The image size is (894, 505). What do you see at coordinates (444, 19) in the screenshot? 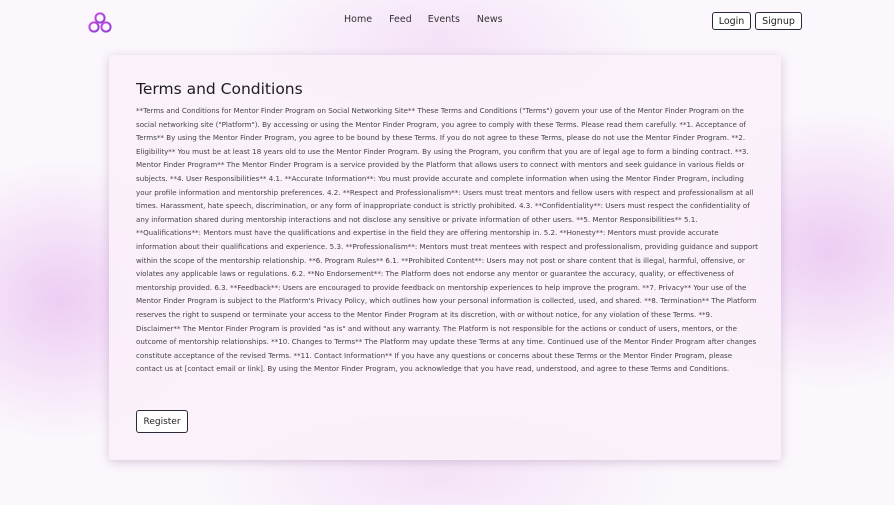
I see `nav-link-events: Events` at bounding box center [444, 19].